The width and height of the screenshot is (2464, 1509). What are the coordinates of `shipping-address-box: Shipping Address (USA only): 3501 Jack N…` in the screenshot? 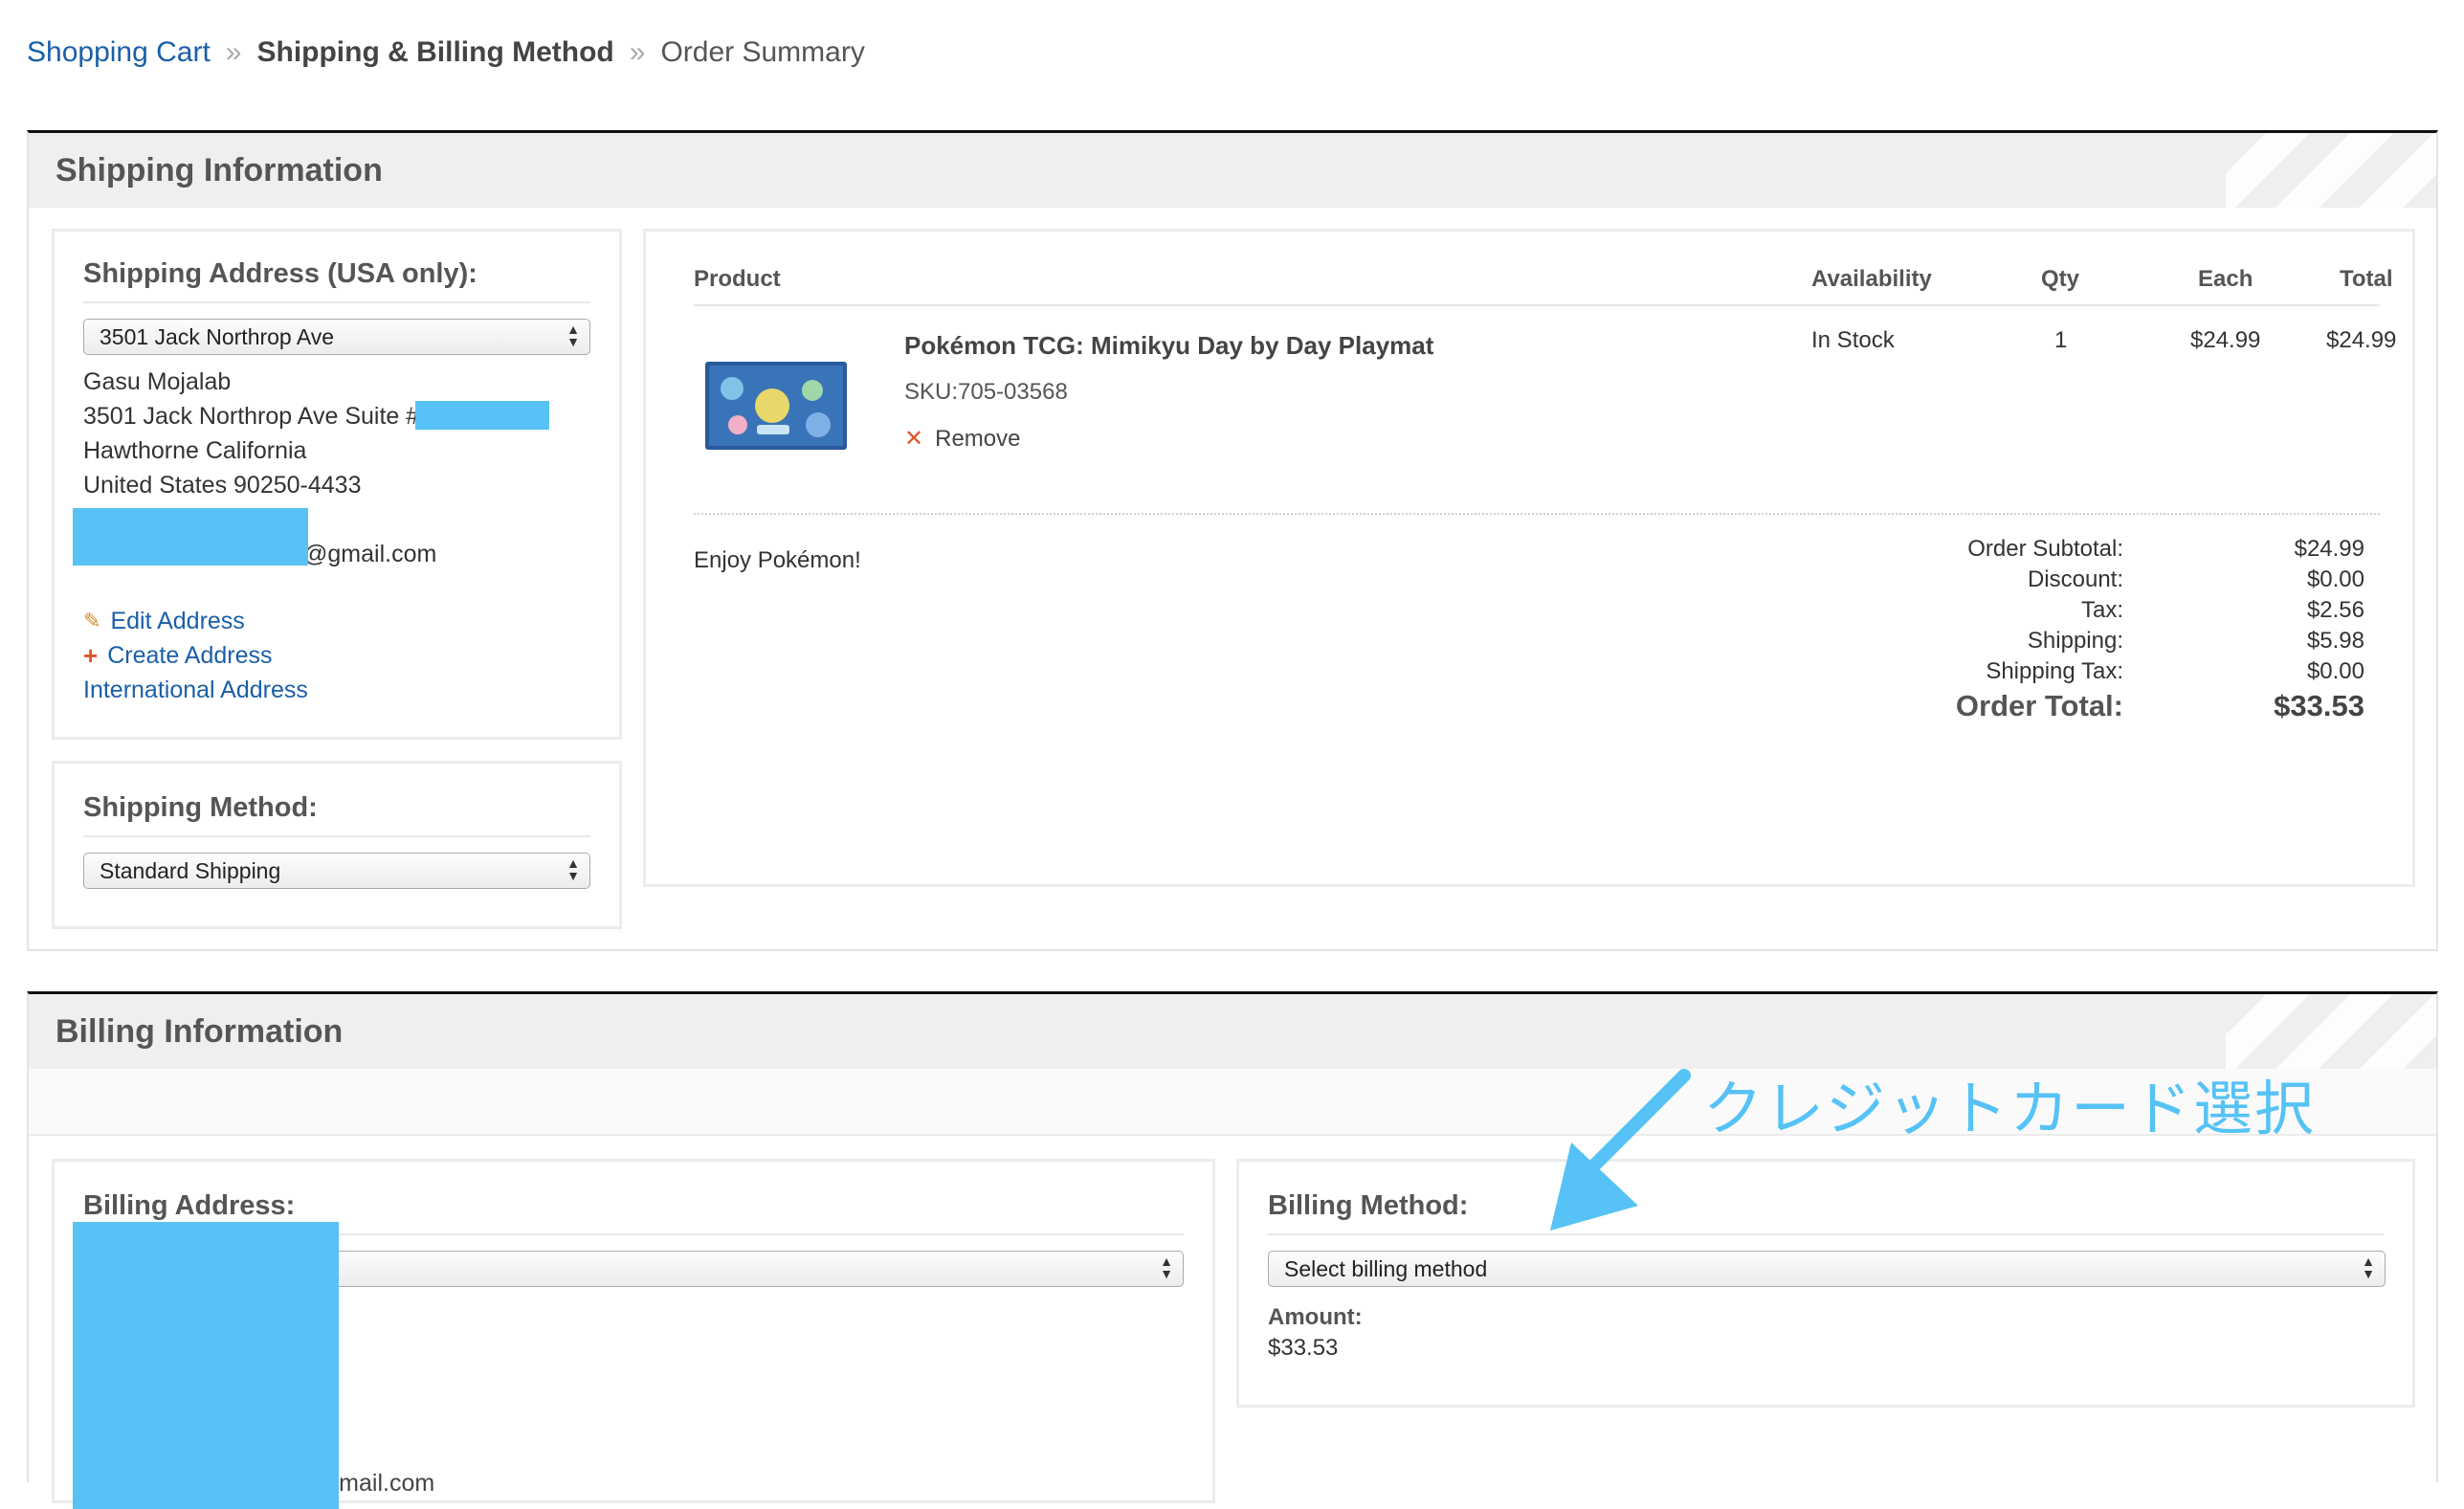 It's located at (337, 484).